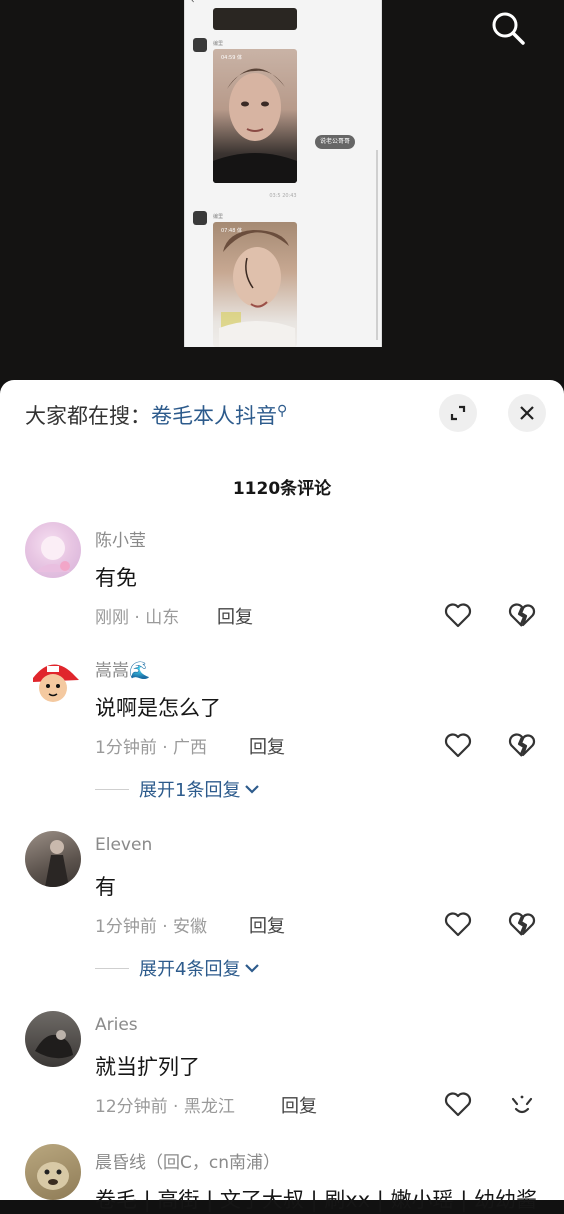 The width and height of the screenshot is (564, 1214). I want to click on comment-meta: 刚刚 · 山东, so click(137, 618).